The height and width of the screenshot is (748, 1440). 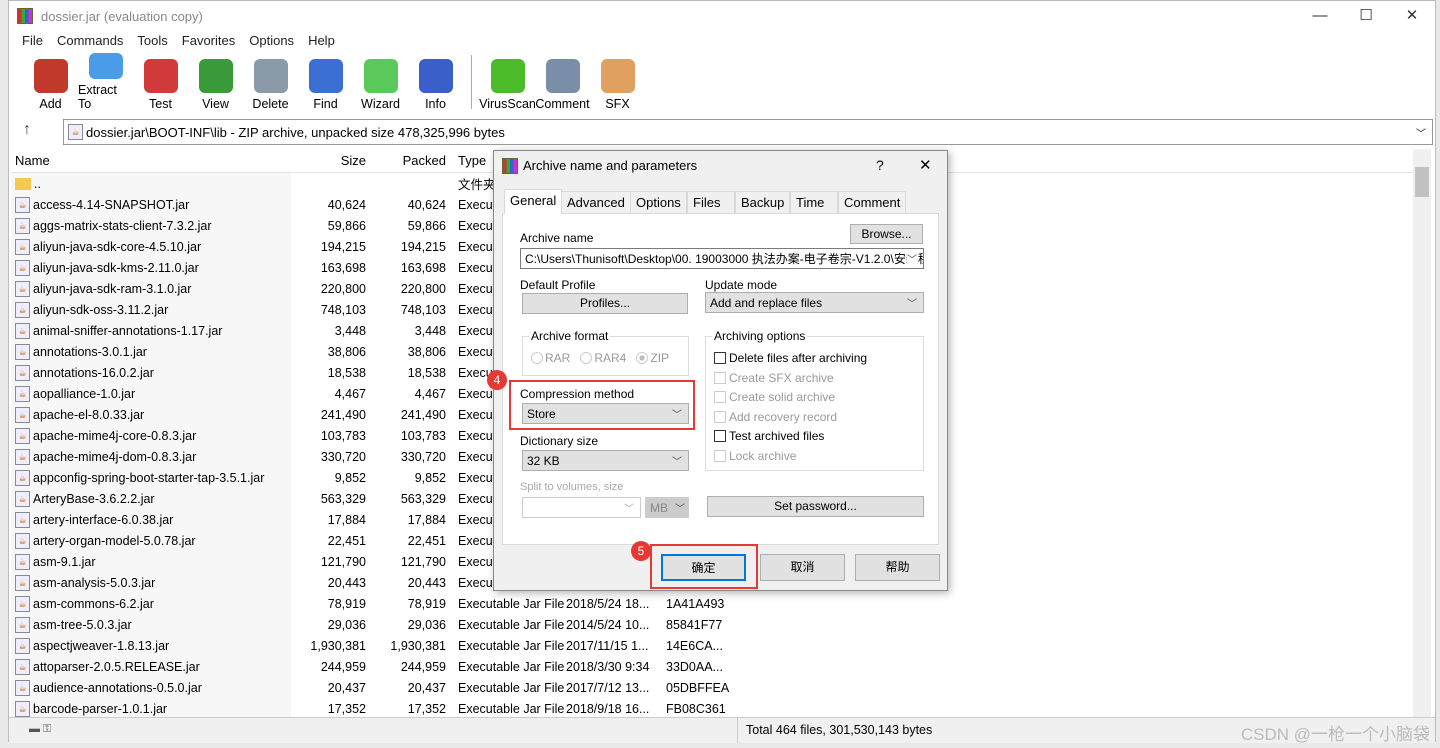 What do you see at coordinates (603, 358) in the screenshot?
I see `format-radio-rar4: RAR4` at bounding box center [603, 358].